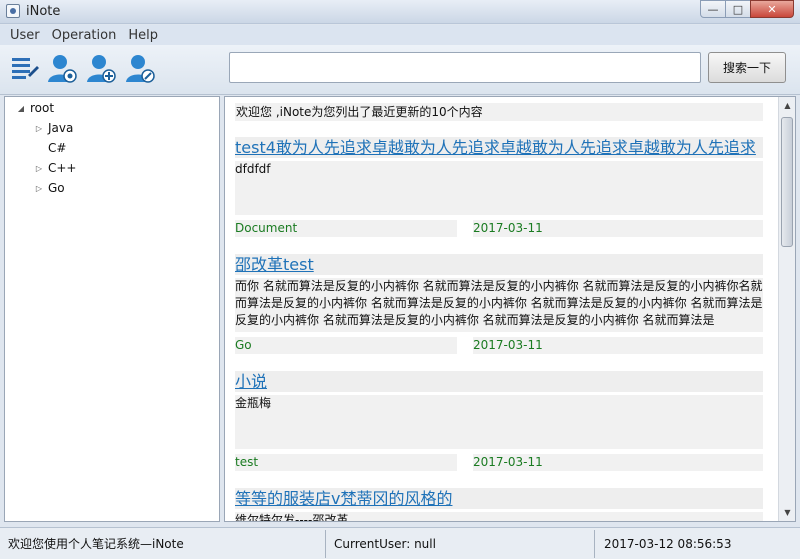 The height and width of the screenshot is (559, 800). Describe the element at coordinates (747, 67) in the screenshot. I see `search-button: 搜索一下` at that location.